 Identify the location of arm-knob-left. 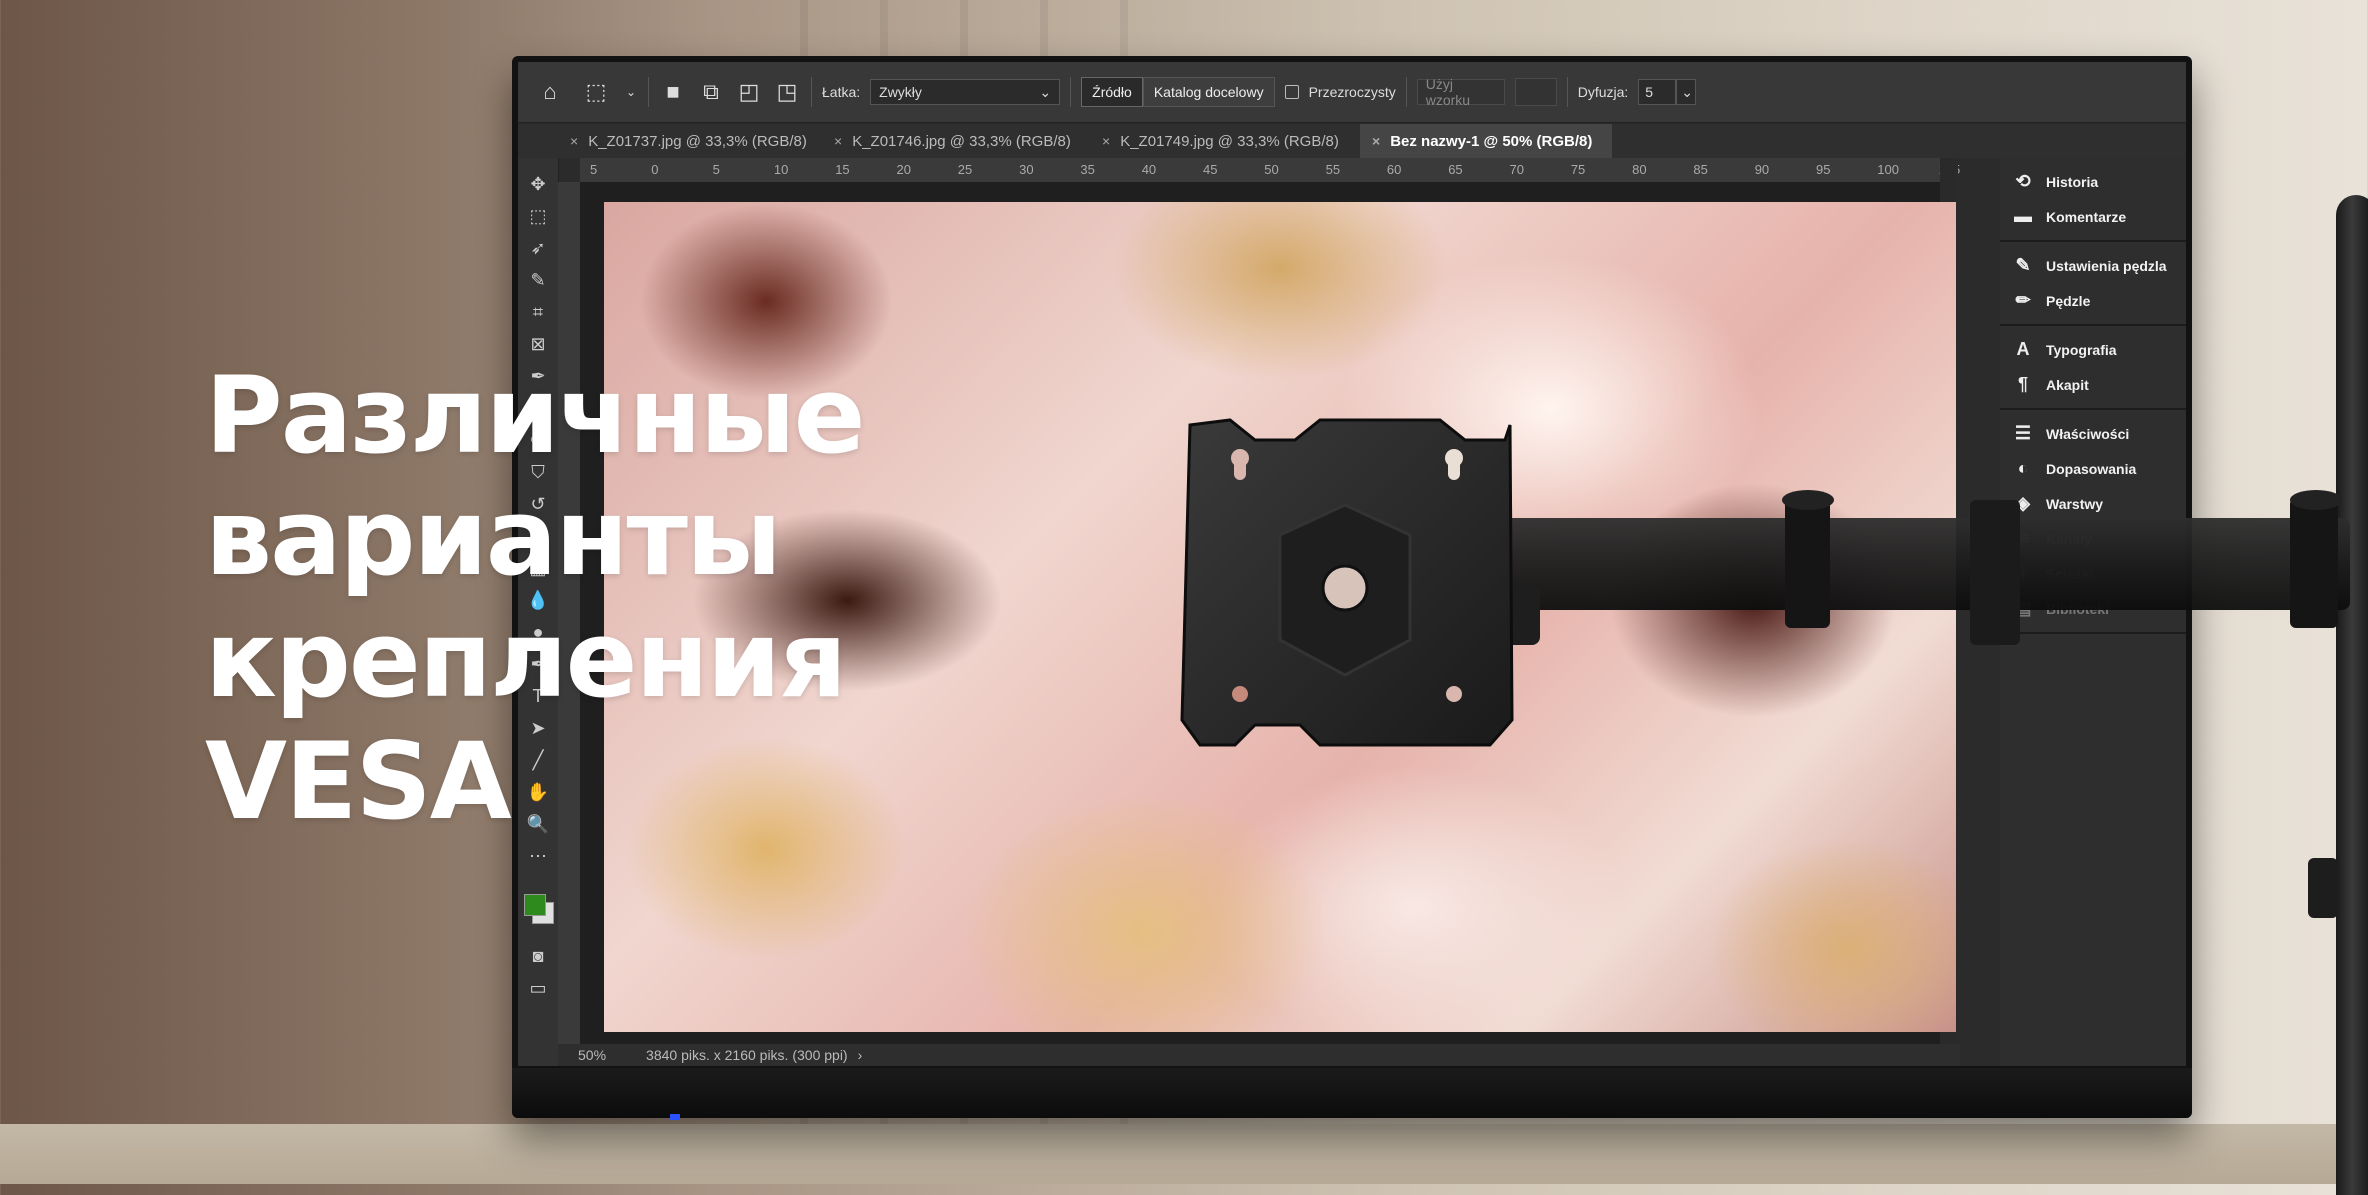
(1808, 500).